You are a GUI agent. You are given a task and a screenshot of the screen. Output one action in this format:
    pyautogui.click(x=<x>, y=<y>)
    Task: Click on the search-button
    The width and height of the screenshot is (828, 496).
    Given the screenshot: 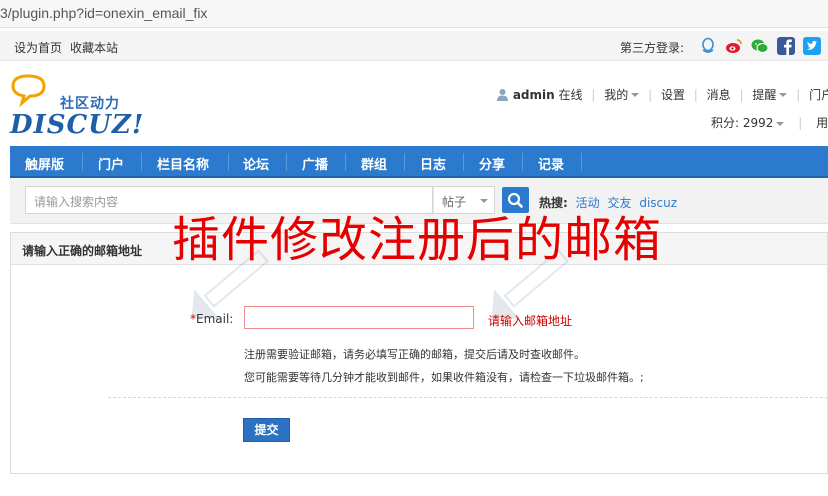 What is the action you would take?
    pyautogui.click(x=515, y=200)
    